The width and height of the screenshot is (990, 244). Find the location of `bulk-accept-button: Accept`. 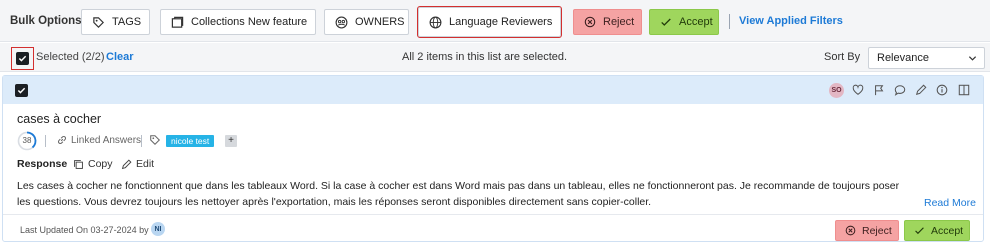

bulk-accept-button: Accept is located at coordinates (684, 22).